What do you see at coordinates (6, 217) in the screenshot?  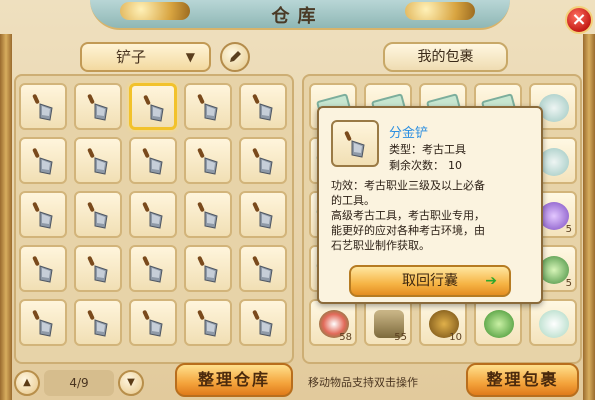 I see `left-frame` at bounding box center [6, 217].